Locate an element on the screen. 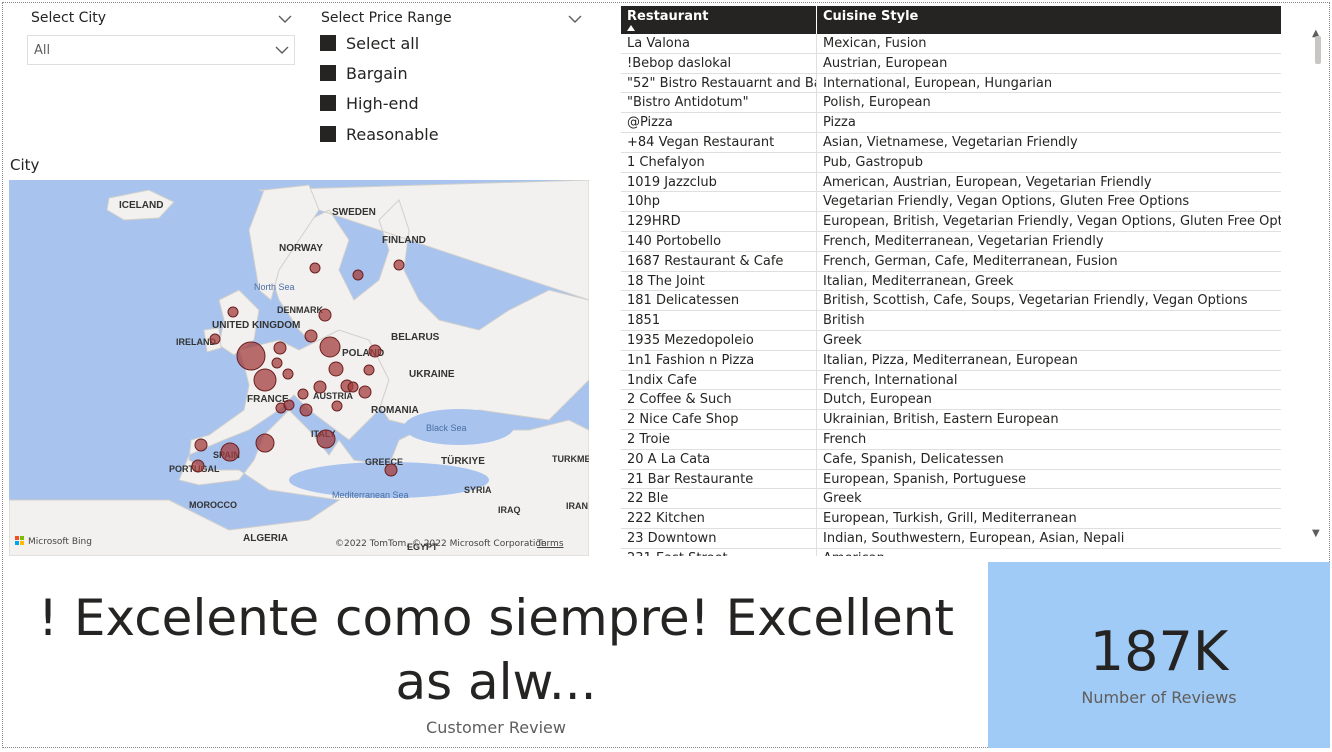 The height and width of the screenshot is (752, 1332). cell-restaurant: !Bebop daslokal is located at coordinates (719, 63).